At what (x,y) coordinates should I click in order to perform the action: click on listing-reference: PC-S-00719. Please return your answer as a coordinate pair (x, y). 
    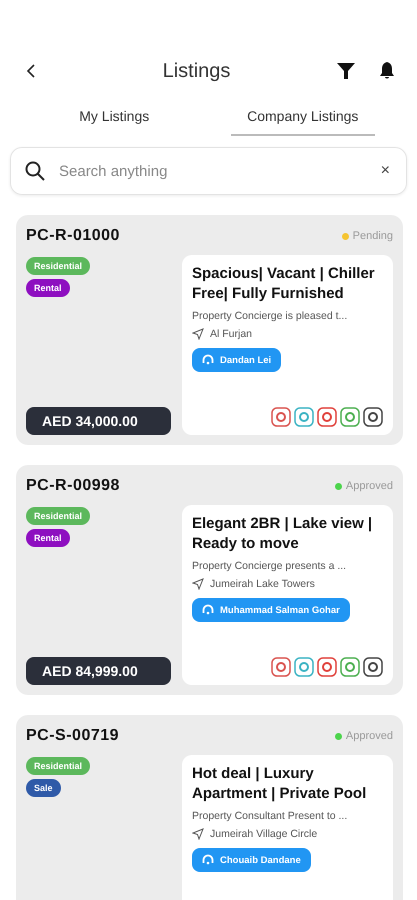
    Looking at the image, I should click on (73, 736).